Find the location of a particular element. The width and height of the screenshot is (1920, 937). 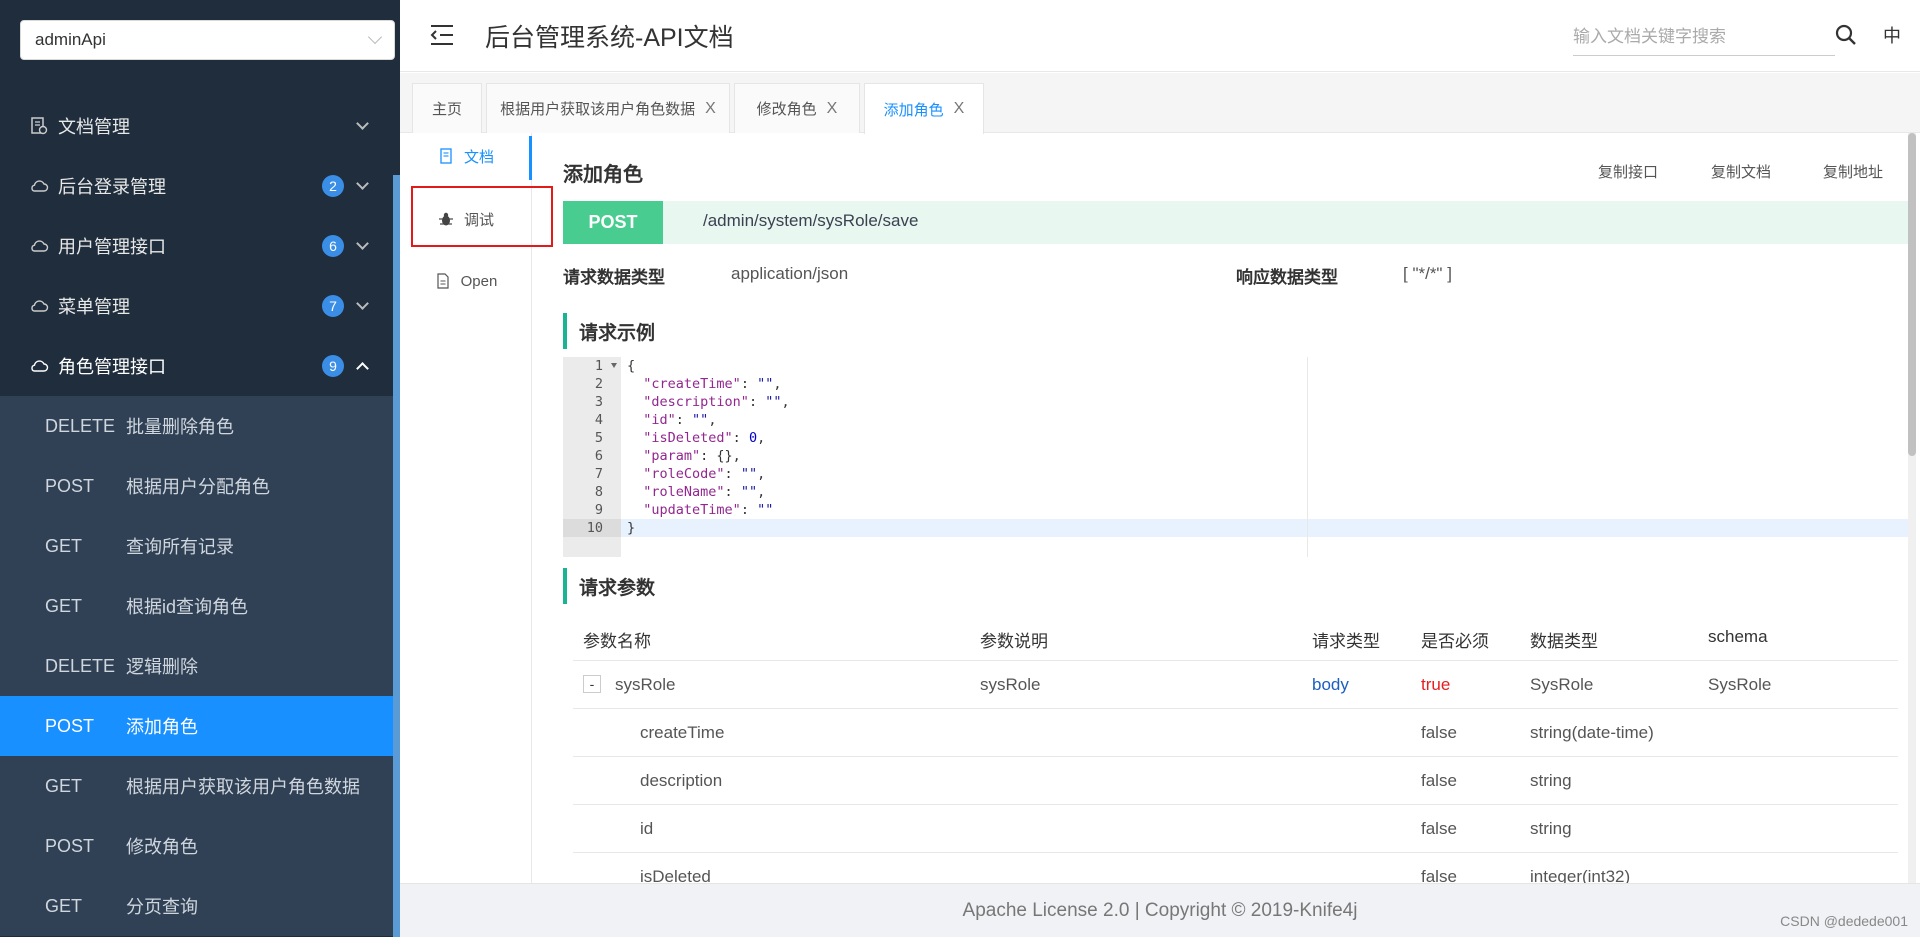

sidebar-item-label: 逻辑删除 is located at coordinates (162, 667).